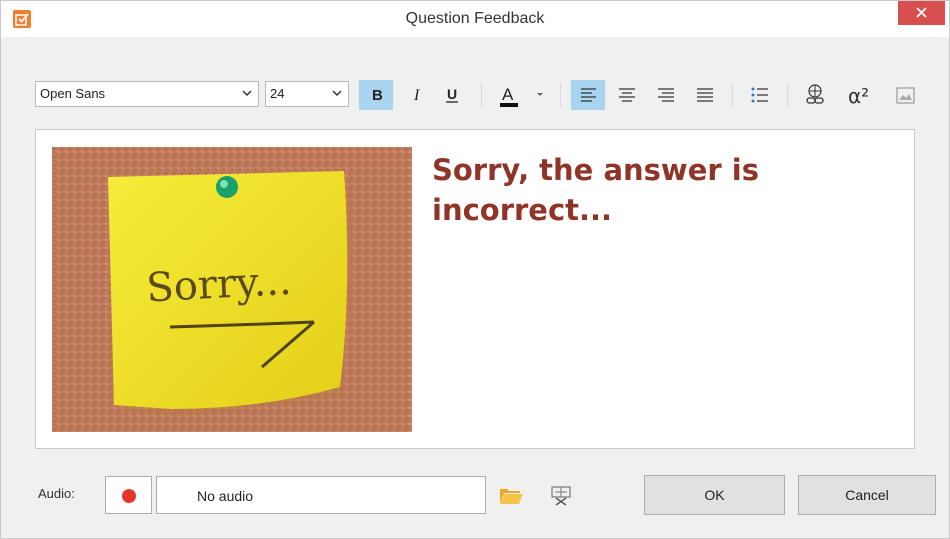  Describe the element at coordinates (307, 94) in the screenshot. I see `font-size-select: 24` at that location.